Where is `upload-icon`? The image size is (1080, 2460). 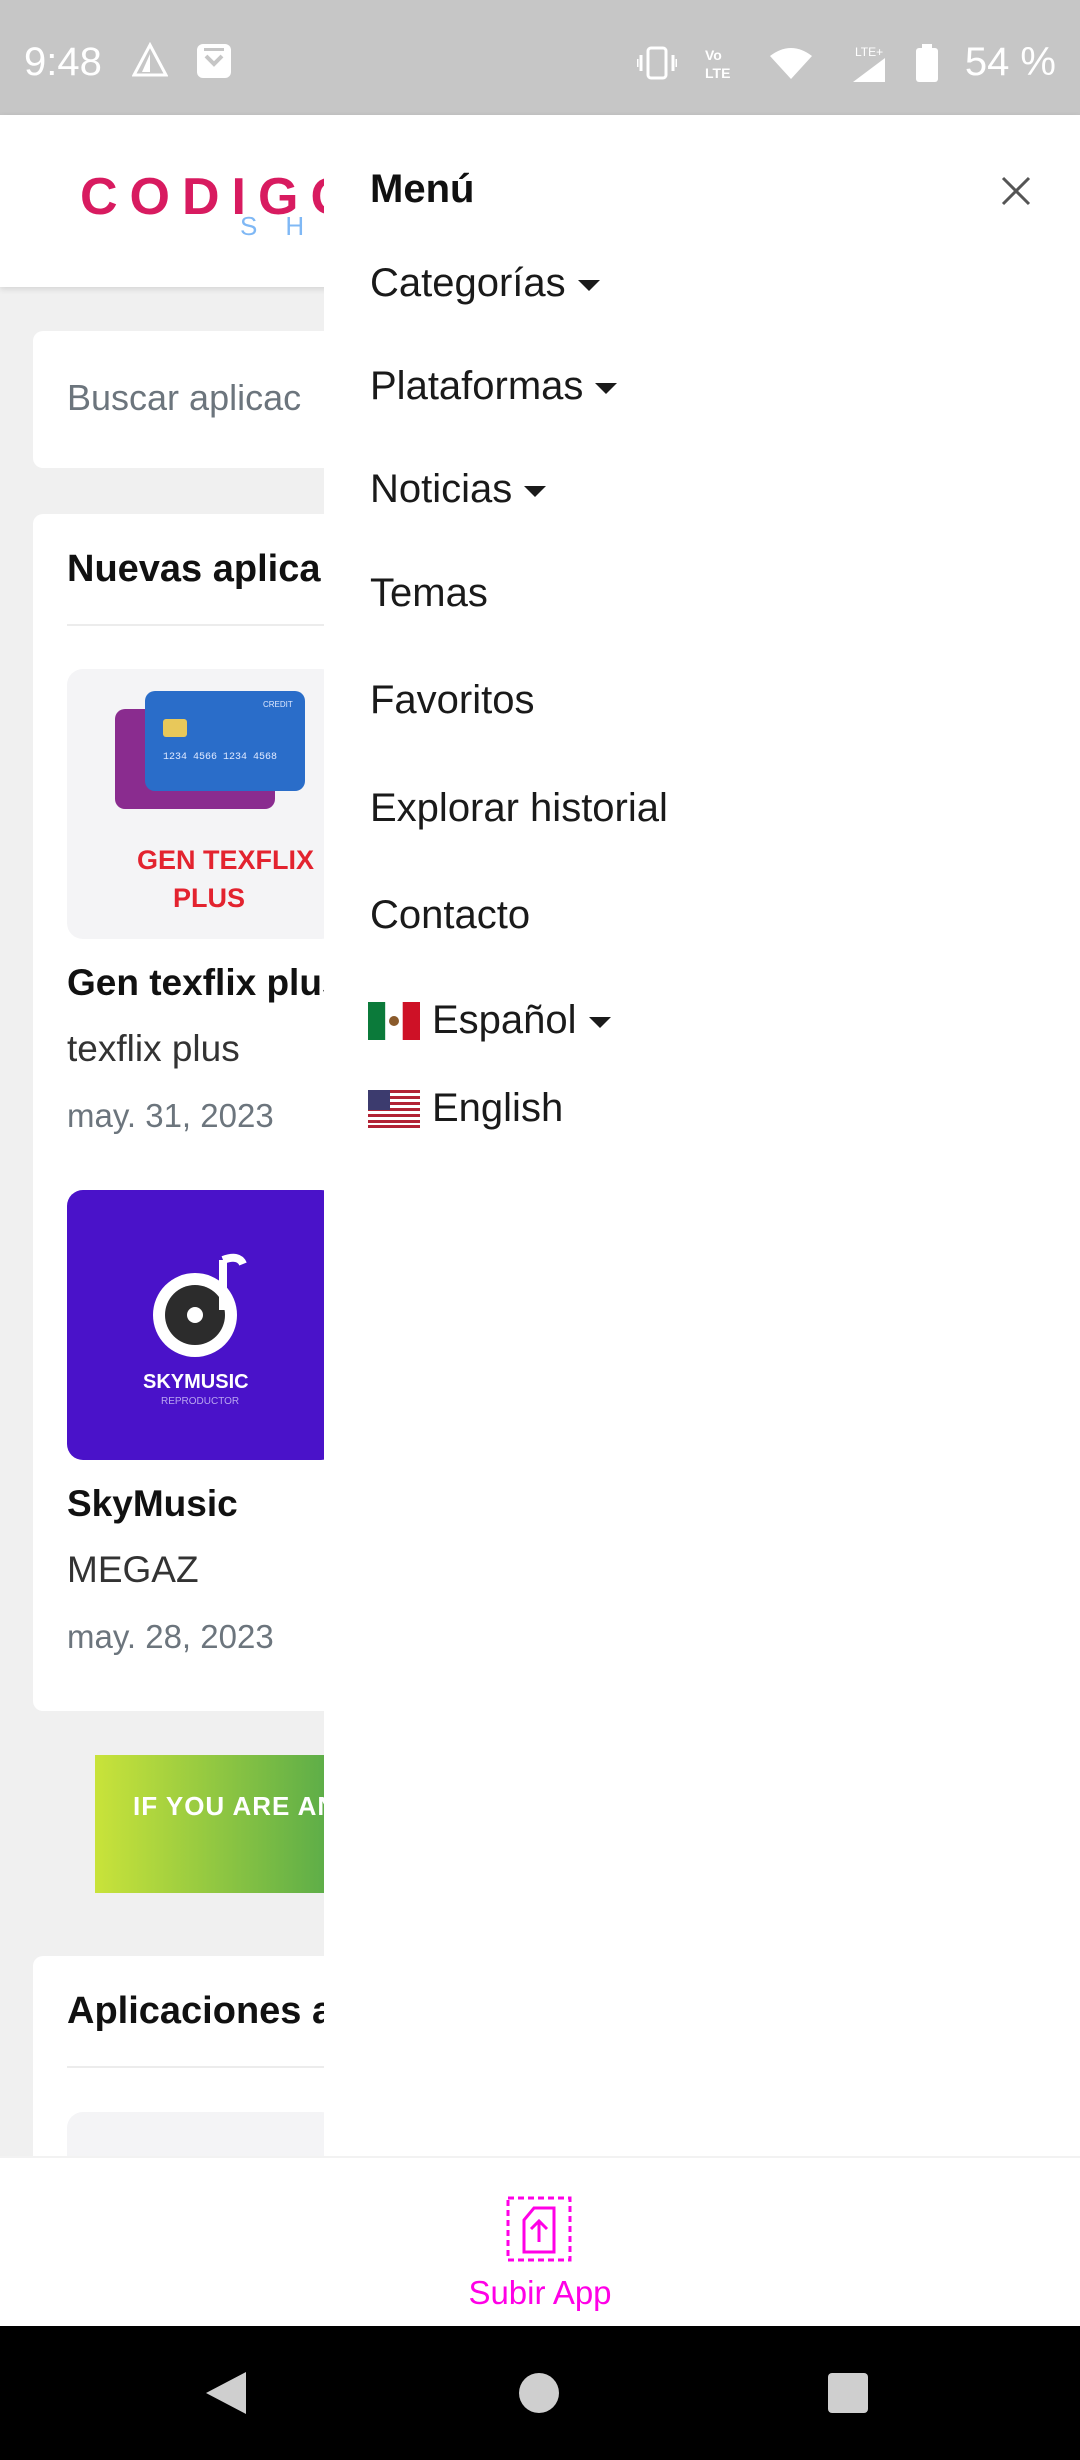 upload-icon is located at coordinates (539, 2229).